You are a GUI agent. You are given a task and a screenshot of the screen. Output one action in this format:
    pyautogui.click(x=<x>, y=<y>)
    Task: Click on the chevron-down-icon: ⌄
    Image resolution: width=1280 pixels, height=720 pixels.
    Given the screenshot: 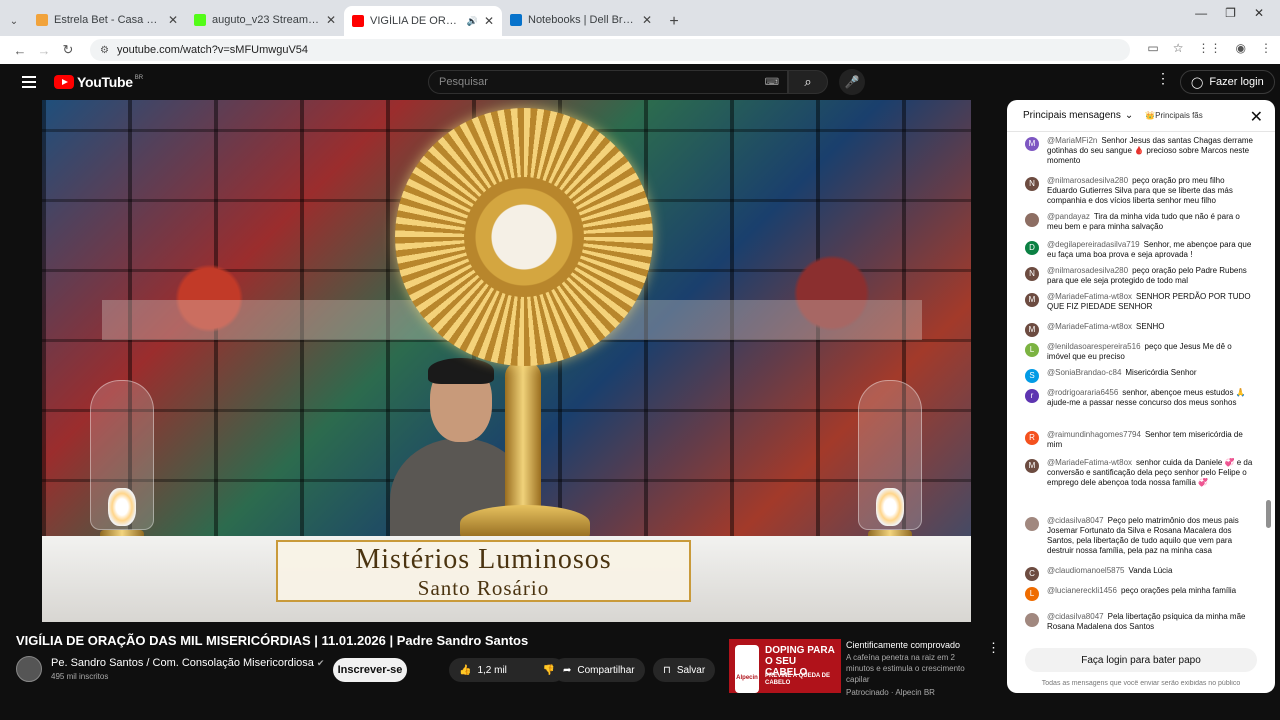 What is the action you would take?
    pyautogui.click(x=1129, y=115)
    